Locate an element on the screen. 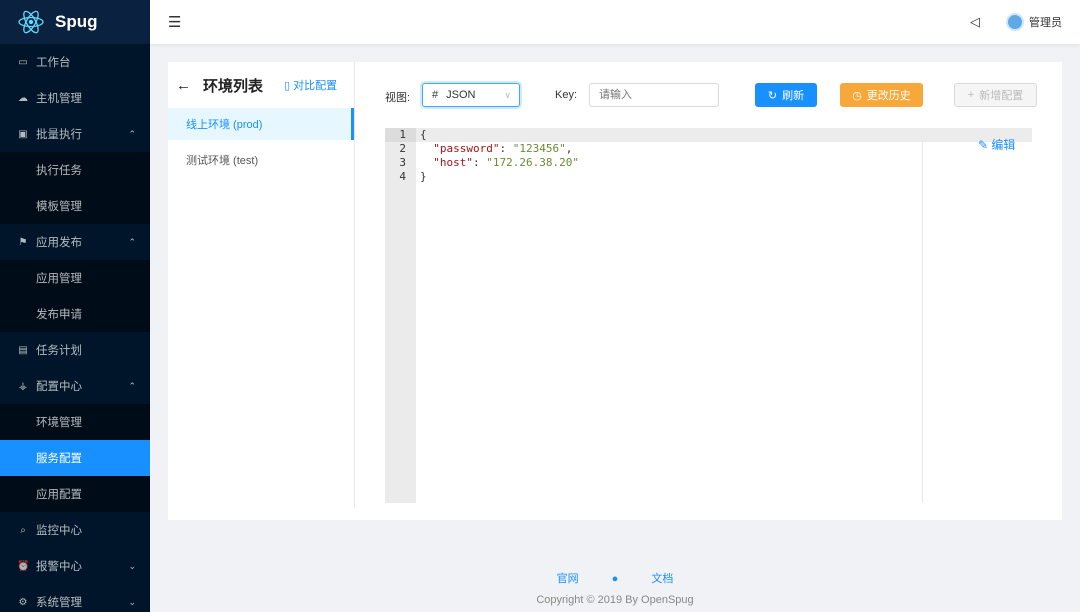 The image size is (1080, 612). flag-icon: ⚑ is located at coordinates (23, 242).